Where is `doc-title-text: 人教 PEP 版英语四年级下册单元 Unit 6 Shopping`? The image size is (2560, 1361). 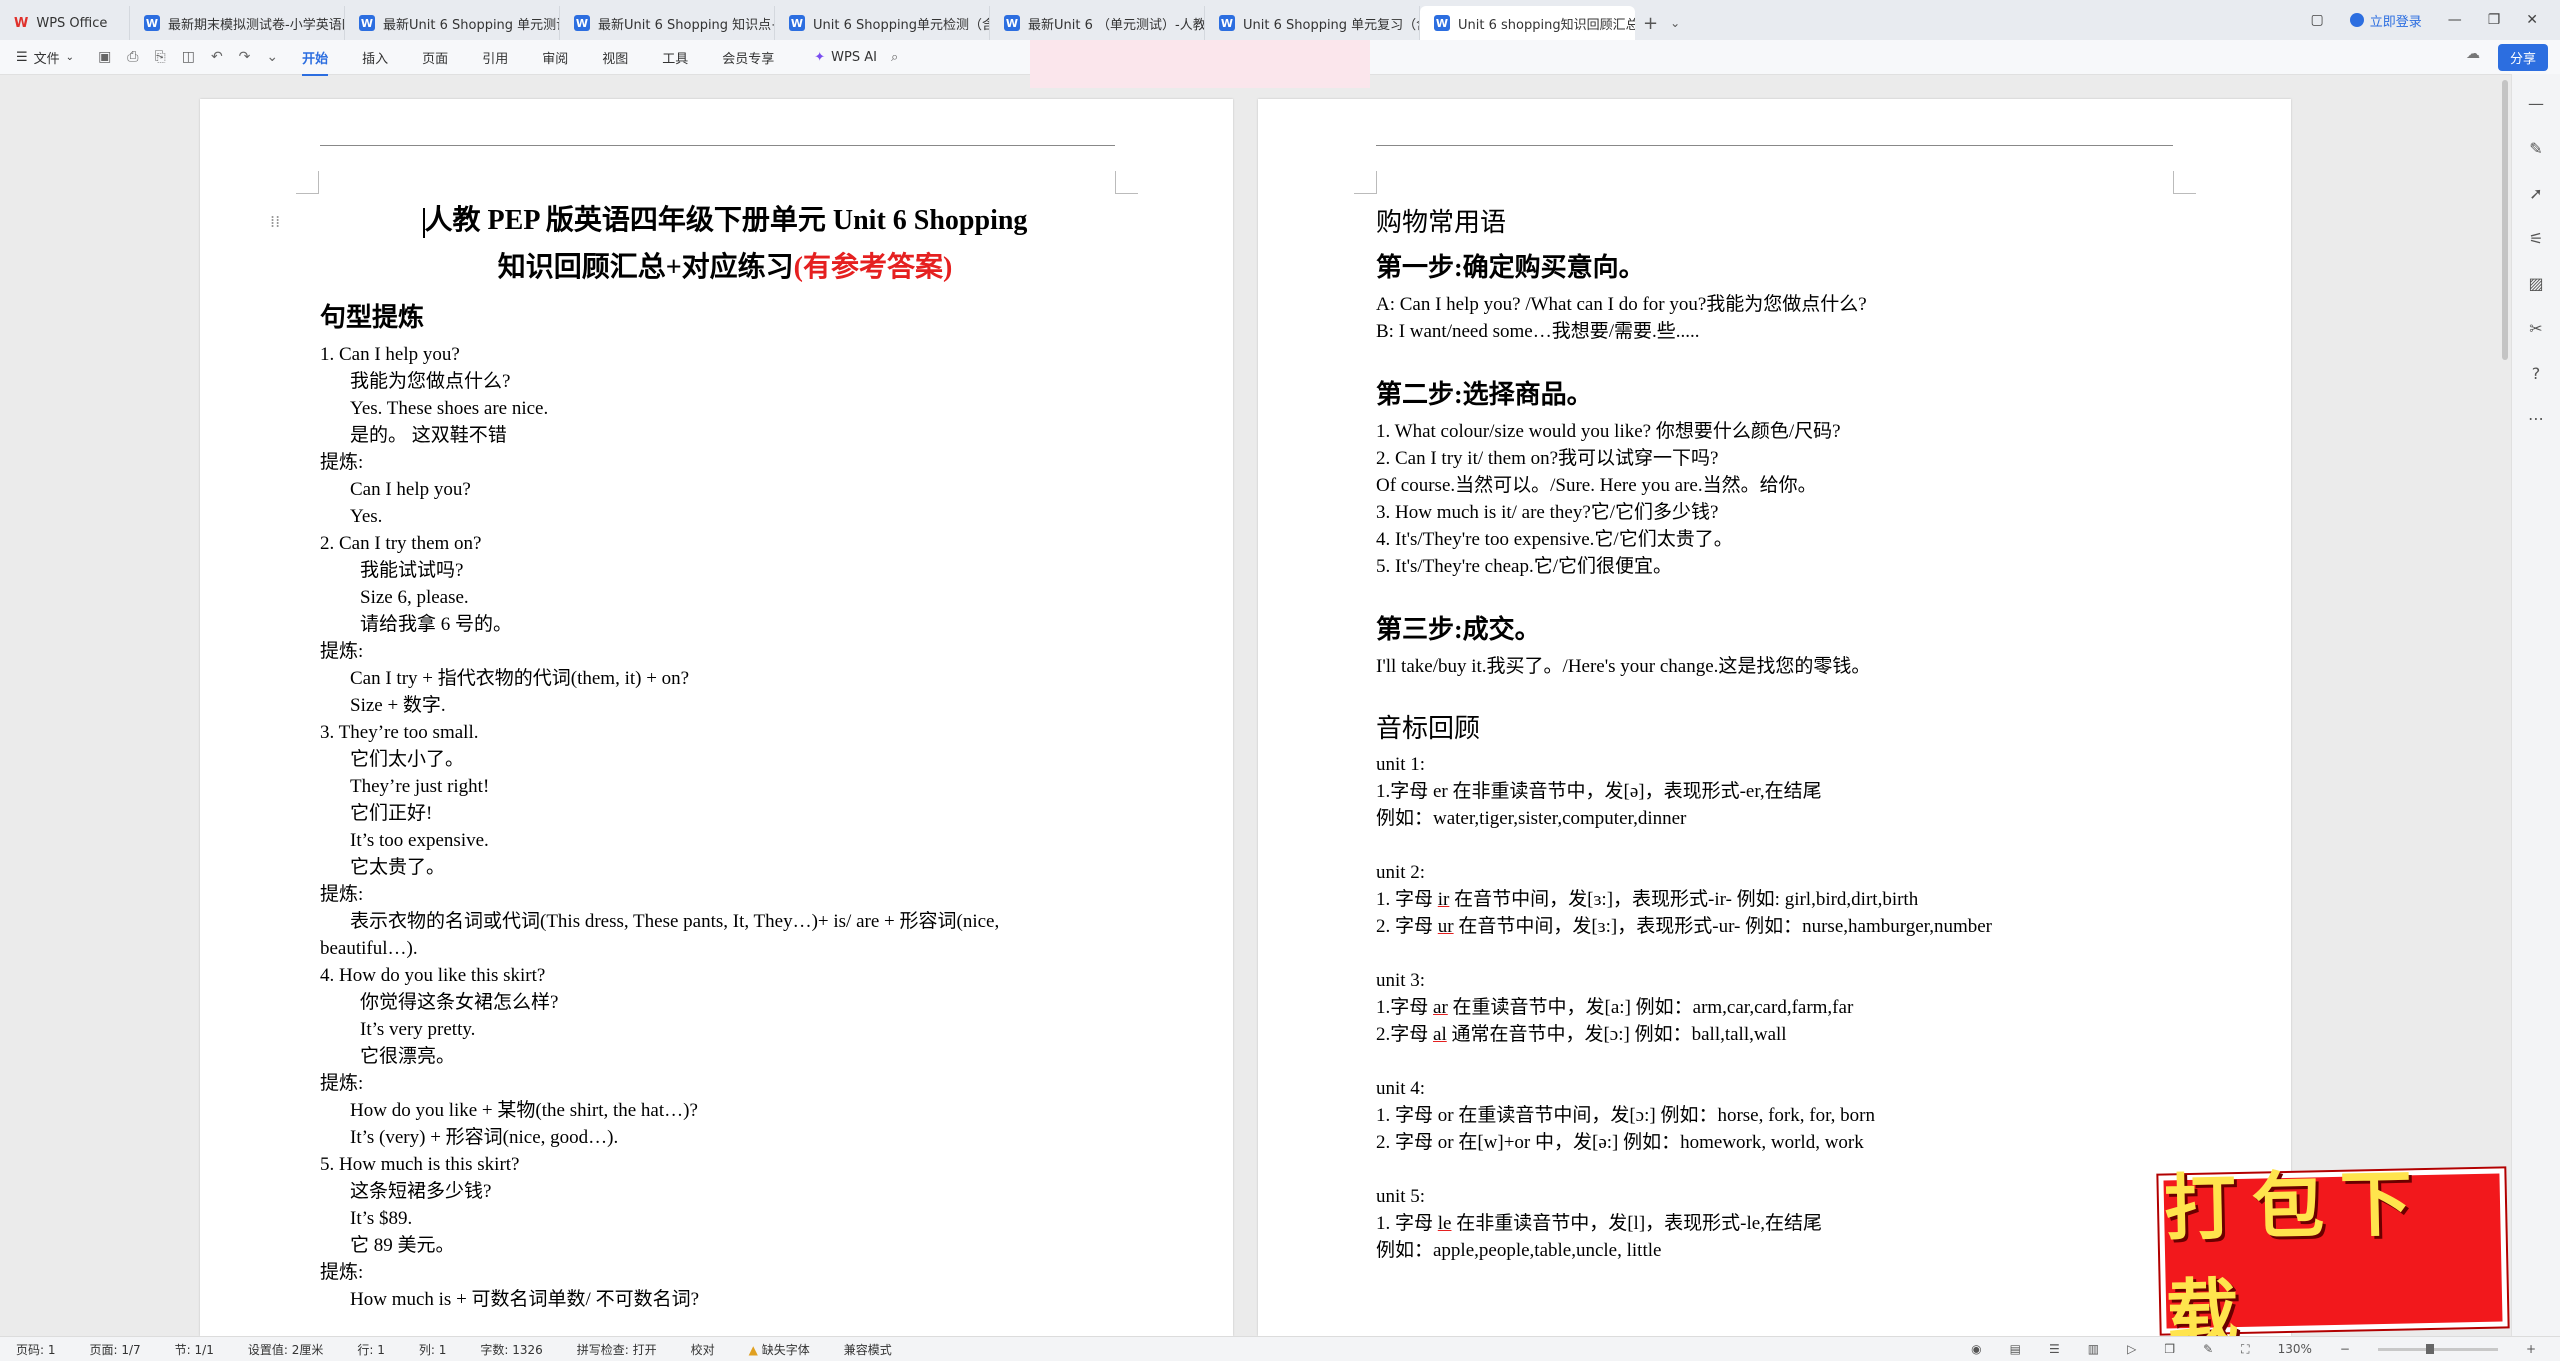 doc-title-text: 人教 PEP 版英语四年级下册单元 Unit 6 Shopping is located at coordinates (726, 220).